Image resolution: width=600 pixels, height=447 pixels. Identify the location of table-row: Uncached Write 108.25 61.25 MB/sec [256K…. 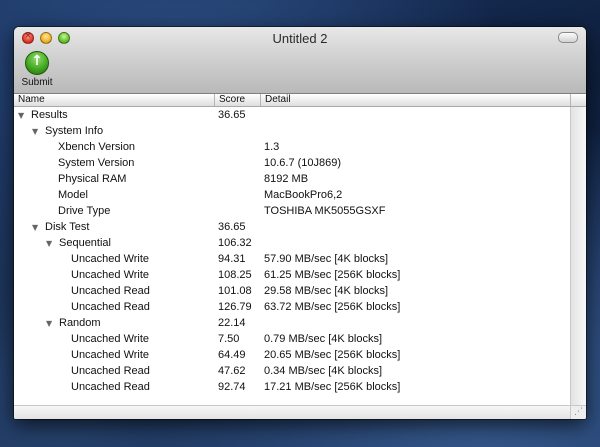
(292, 275).